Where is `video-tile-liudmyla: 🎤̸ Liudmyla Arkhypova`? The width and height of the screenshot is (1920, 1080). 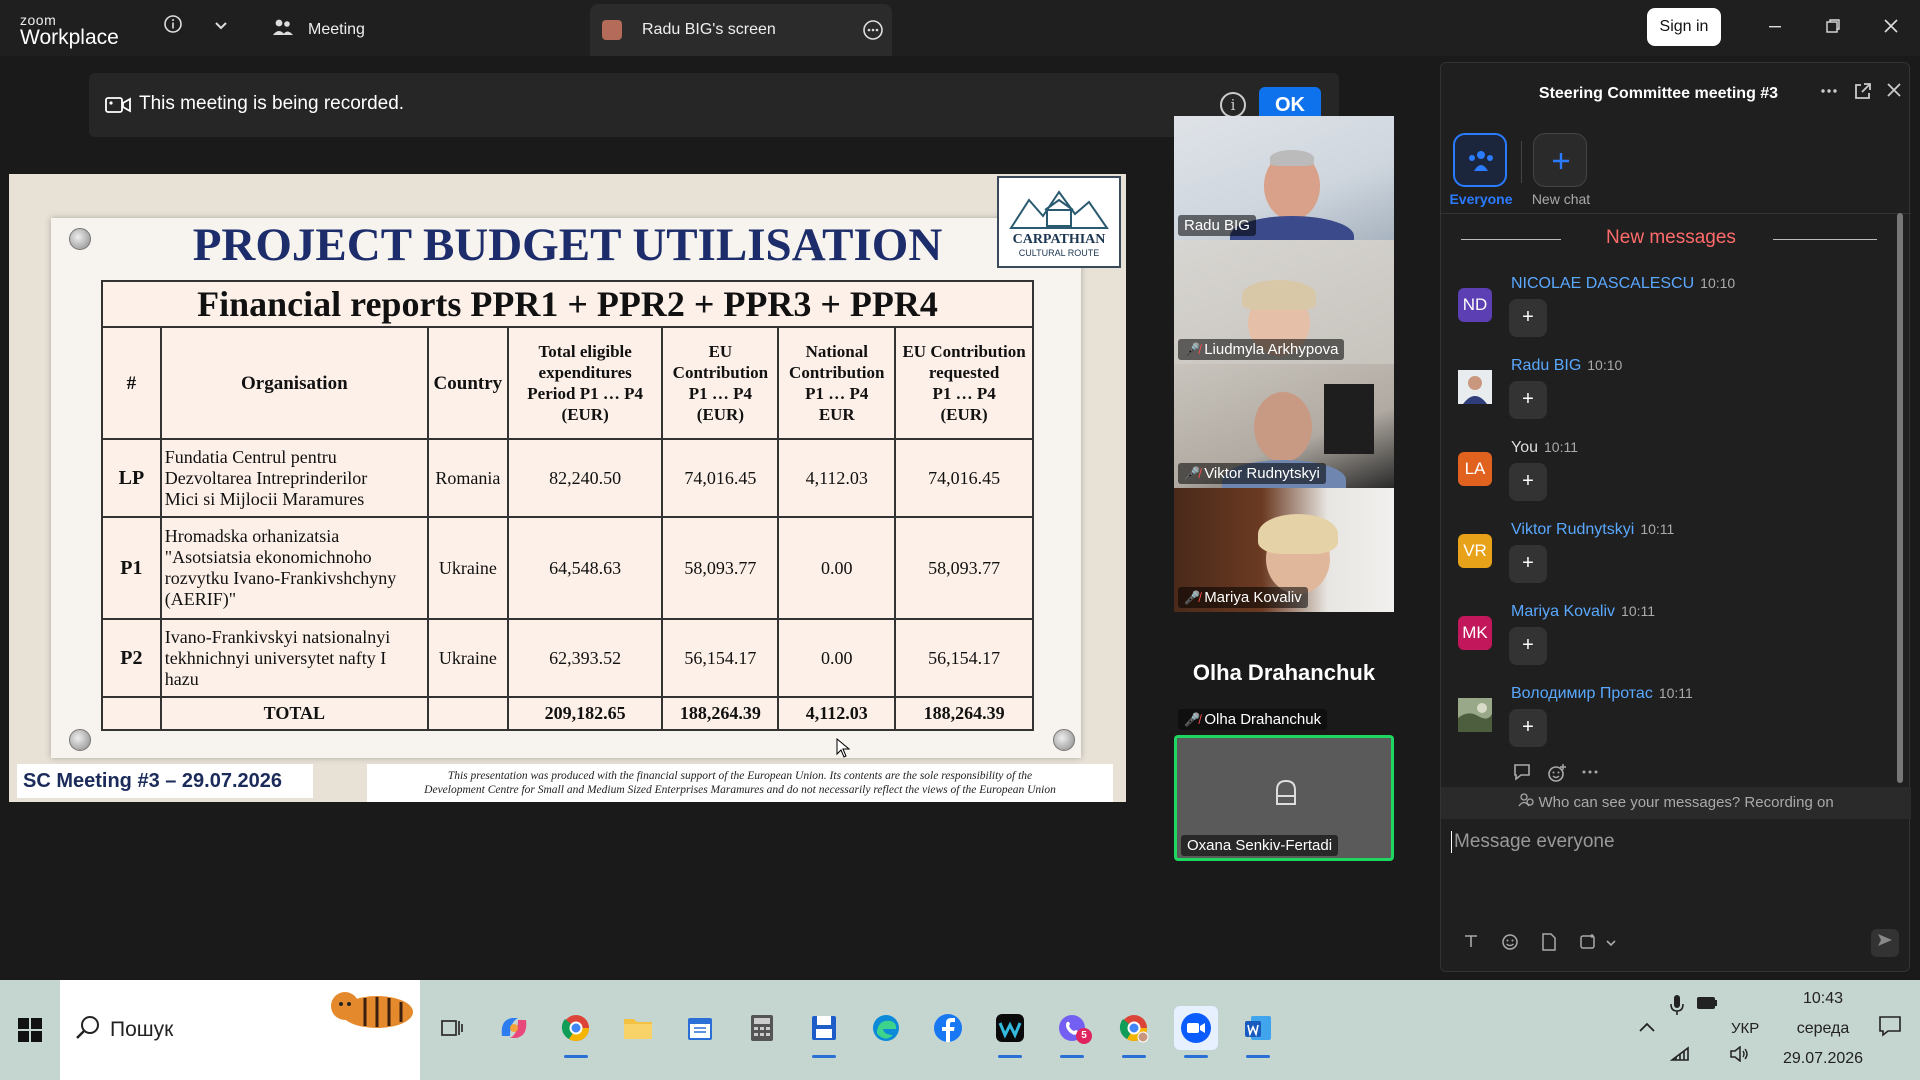
video-tile-liudmyla: 🎤̸ Liudmyla Arkhypova is located at coordinates (1284, 302).